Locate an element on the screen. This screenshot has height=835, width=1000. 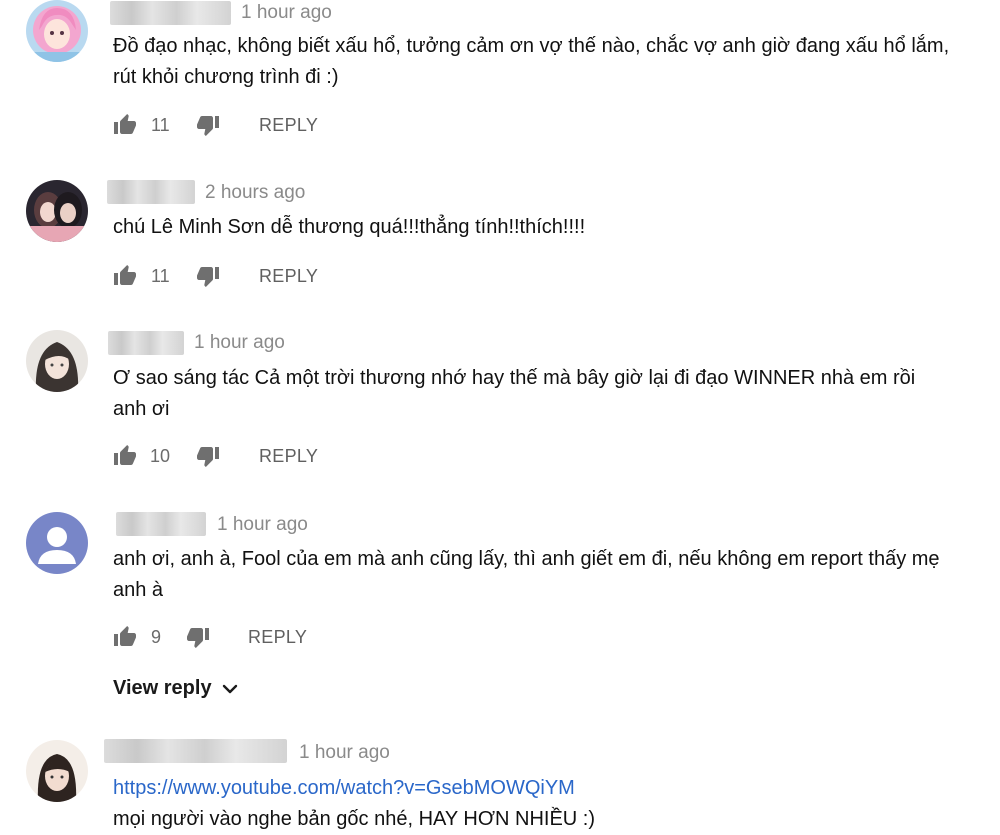
view-reply-label: View reply is located at coordinates (162, 688).